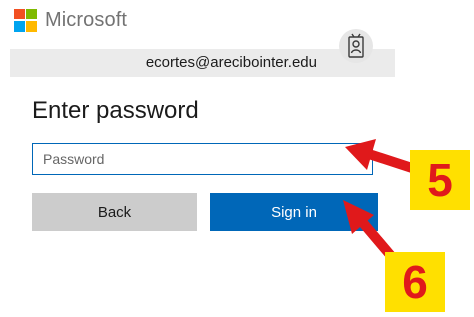  I want to click on identity-banner: ecortes@arecibointer.edu, so click(202, 63).